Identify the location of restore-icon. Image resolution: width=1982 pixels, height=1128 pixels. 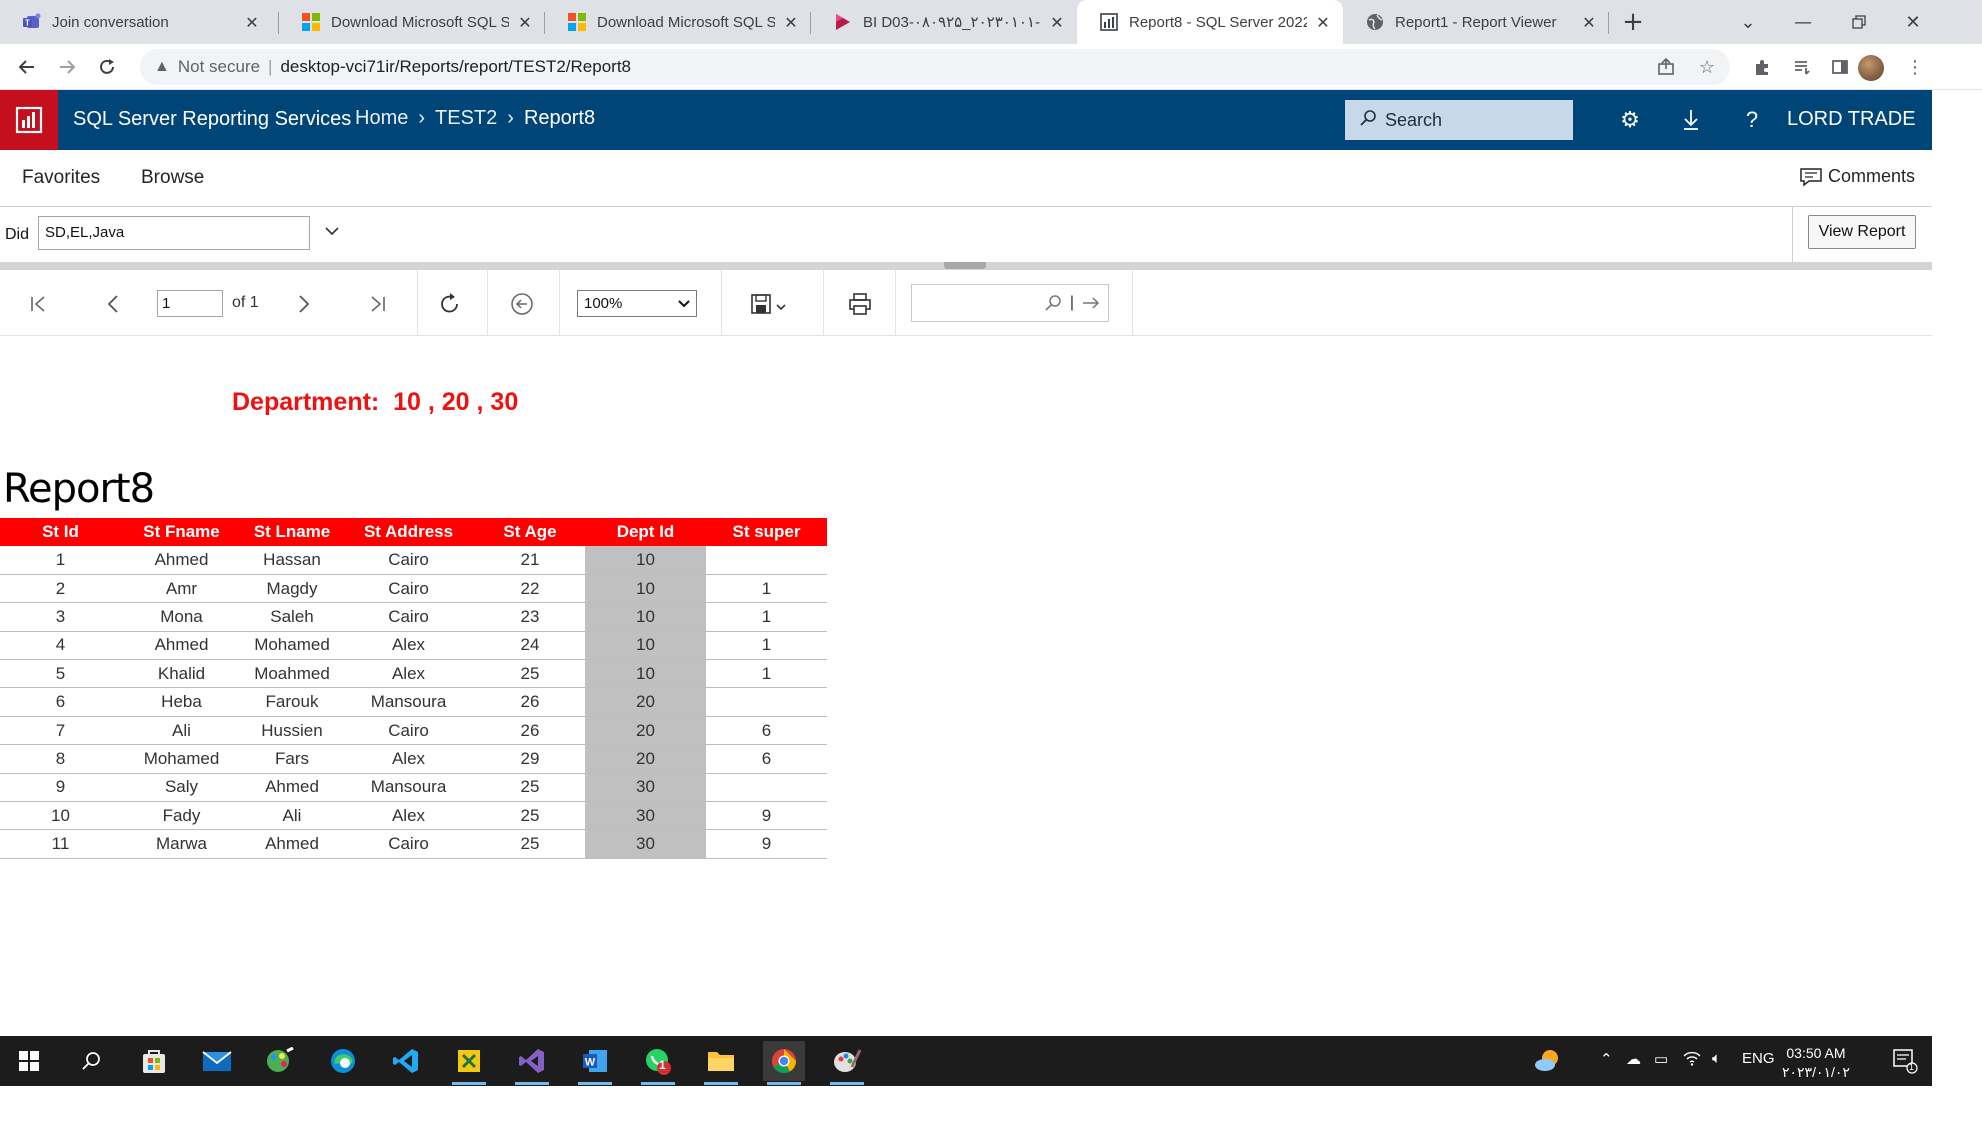
(1859, 22).